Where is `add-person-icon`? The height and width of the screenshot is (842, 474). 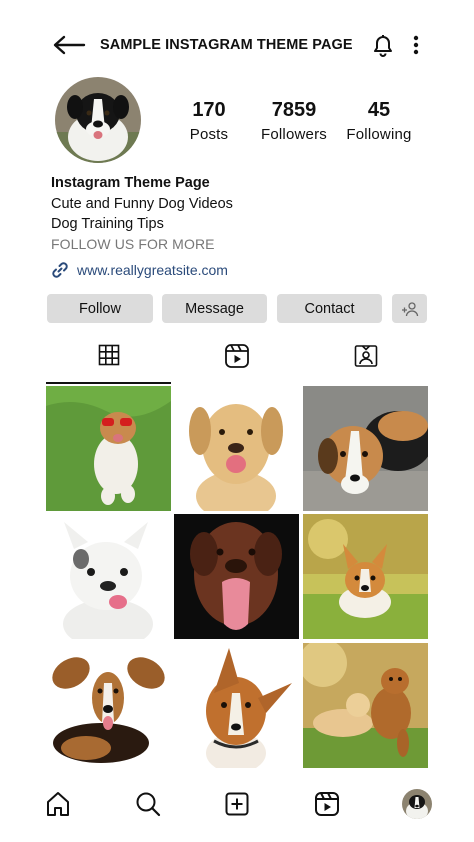 add-person-icon is located at coordinates (409, 308).